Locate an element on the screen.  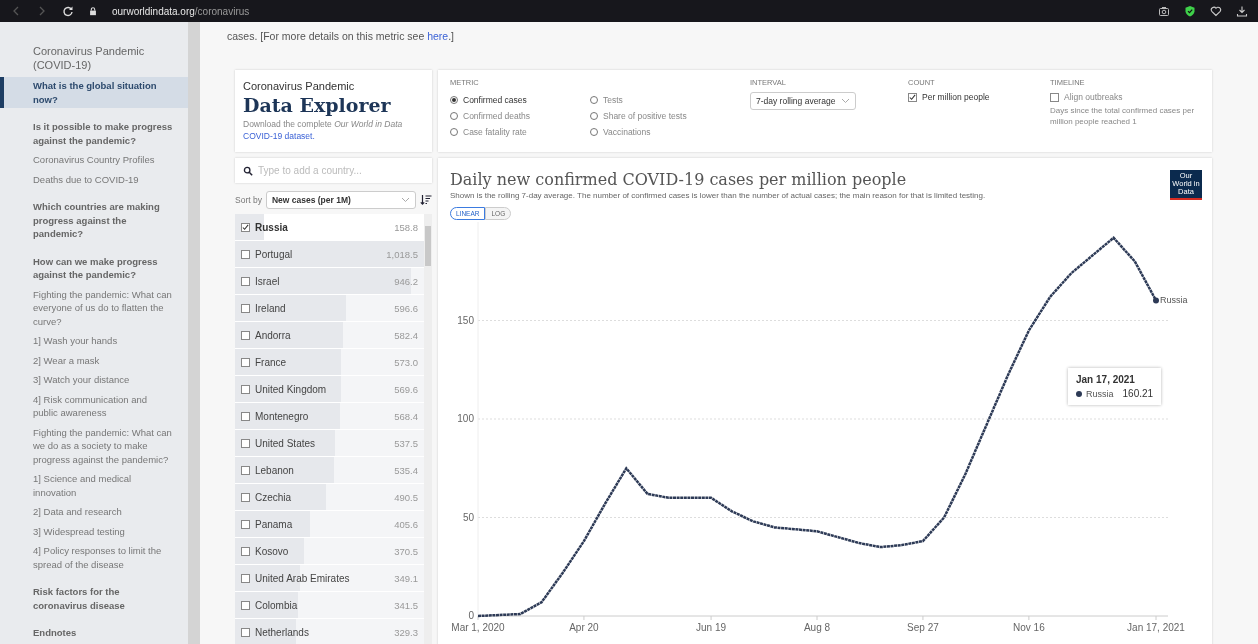
country-row: Colombia 341.5 is located at coordinates (329, 605).